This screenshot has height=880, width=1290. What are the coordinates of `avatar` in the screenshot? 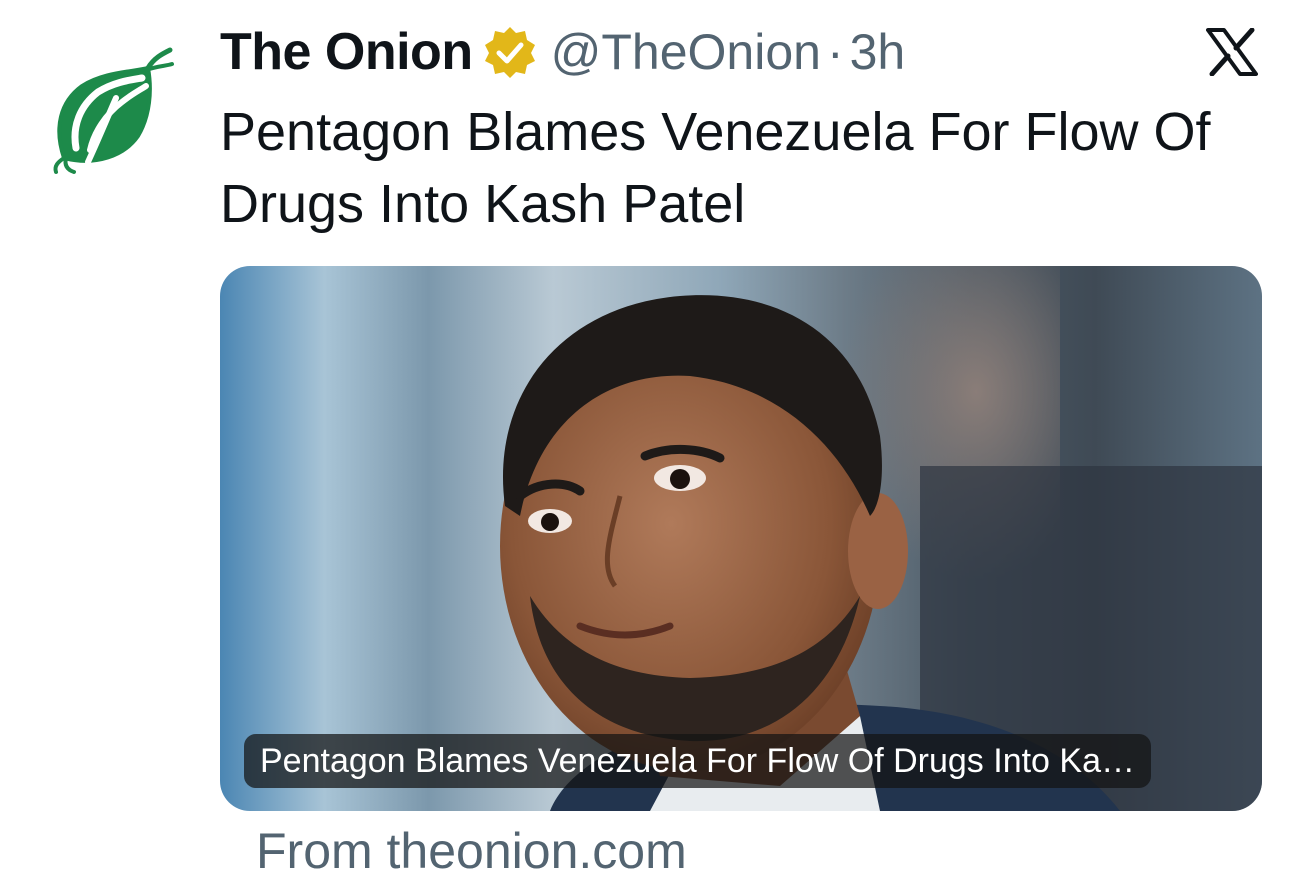 It's located at (112, 110).